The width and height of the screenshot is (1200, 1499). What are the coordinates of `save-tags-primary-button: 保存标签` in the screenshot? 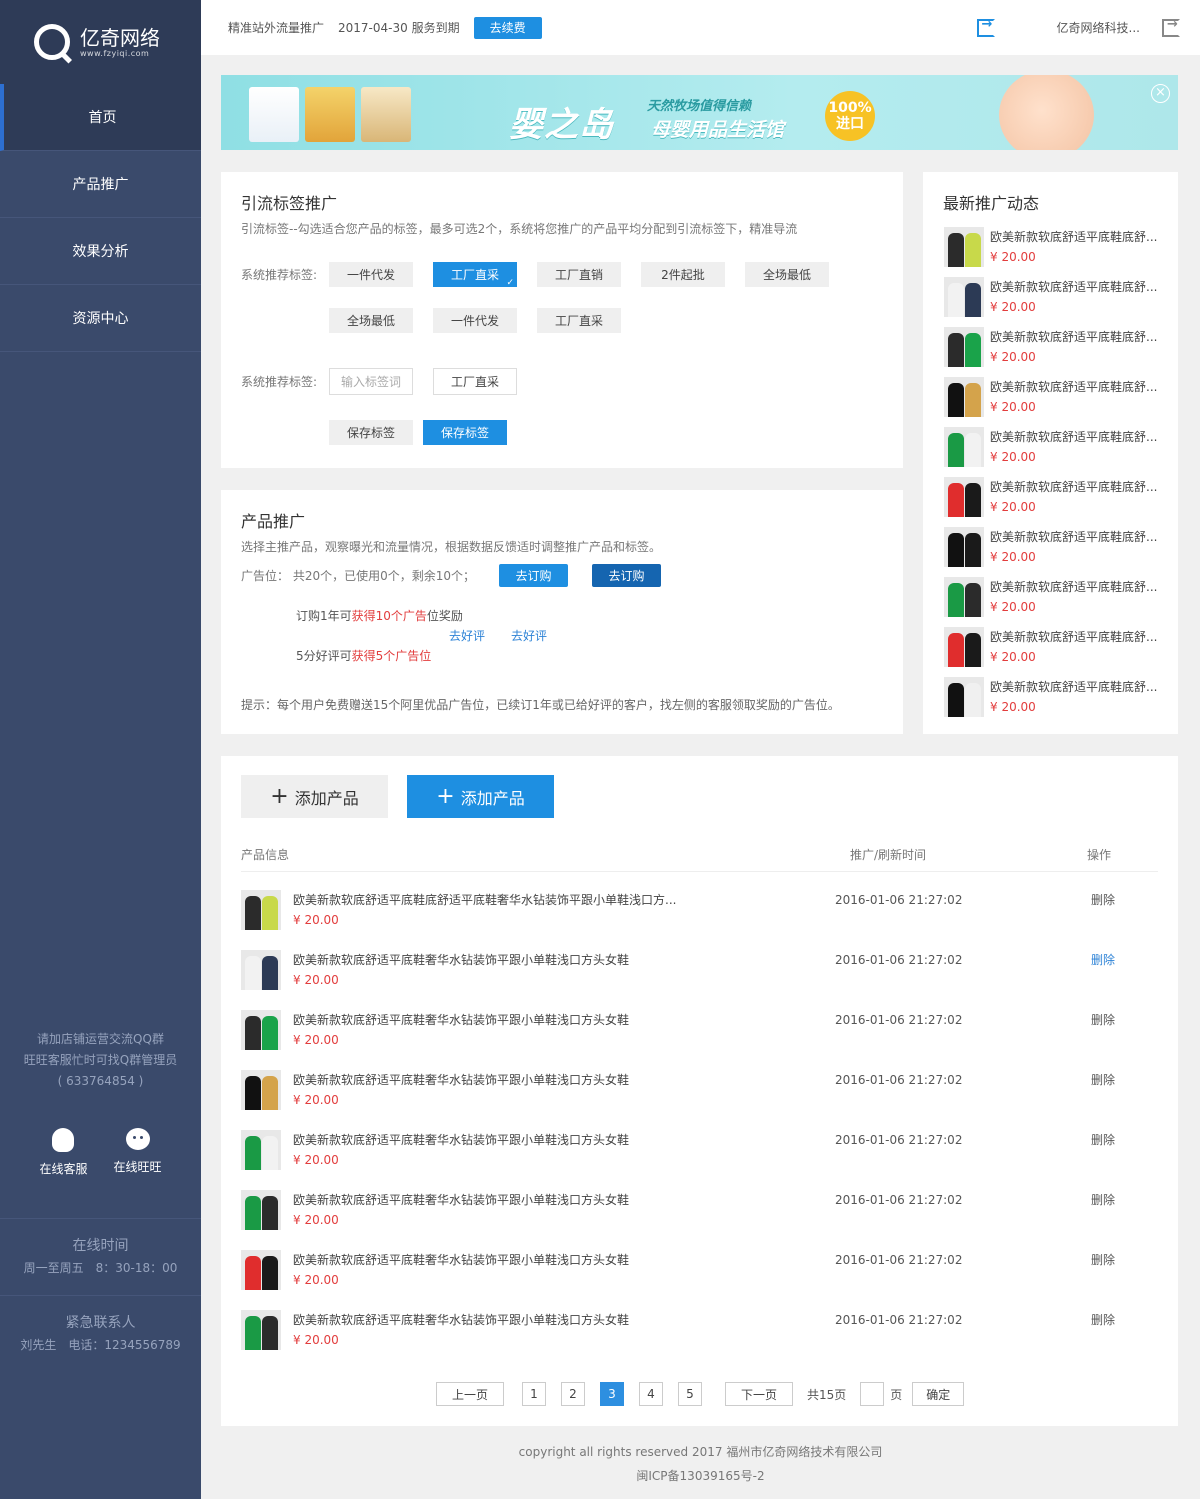 It's located at (465, 432).